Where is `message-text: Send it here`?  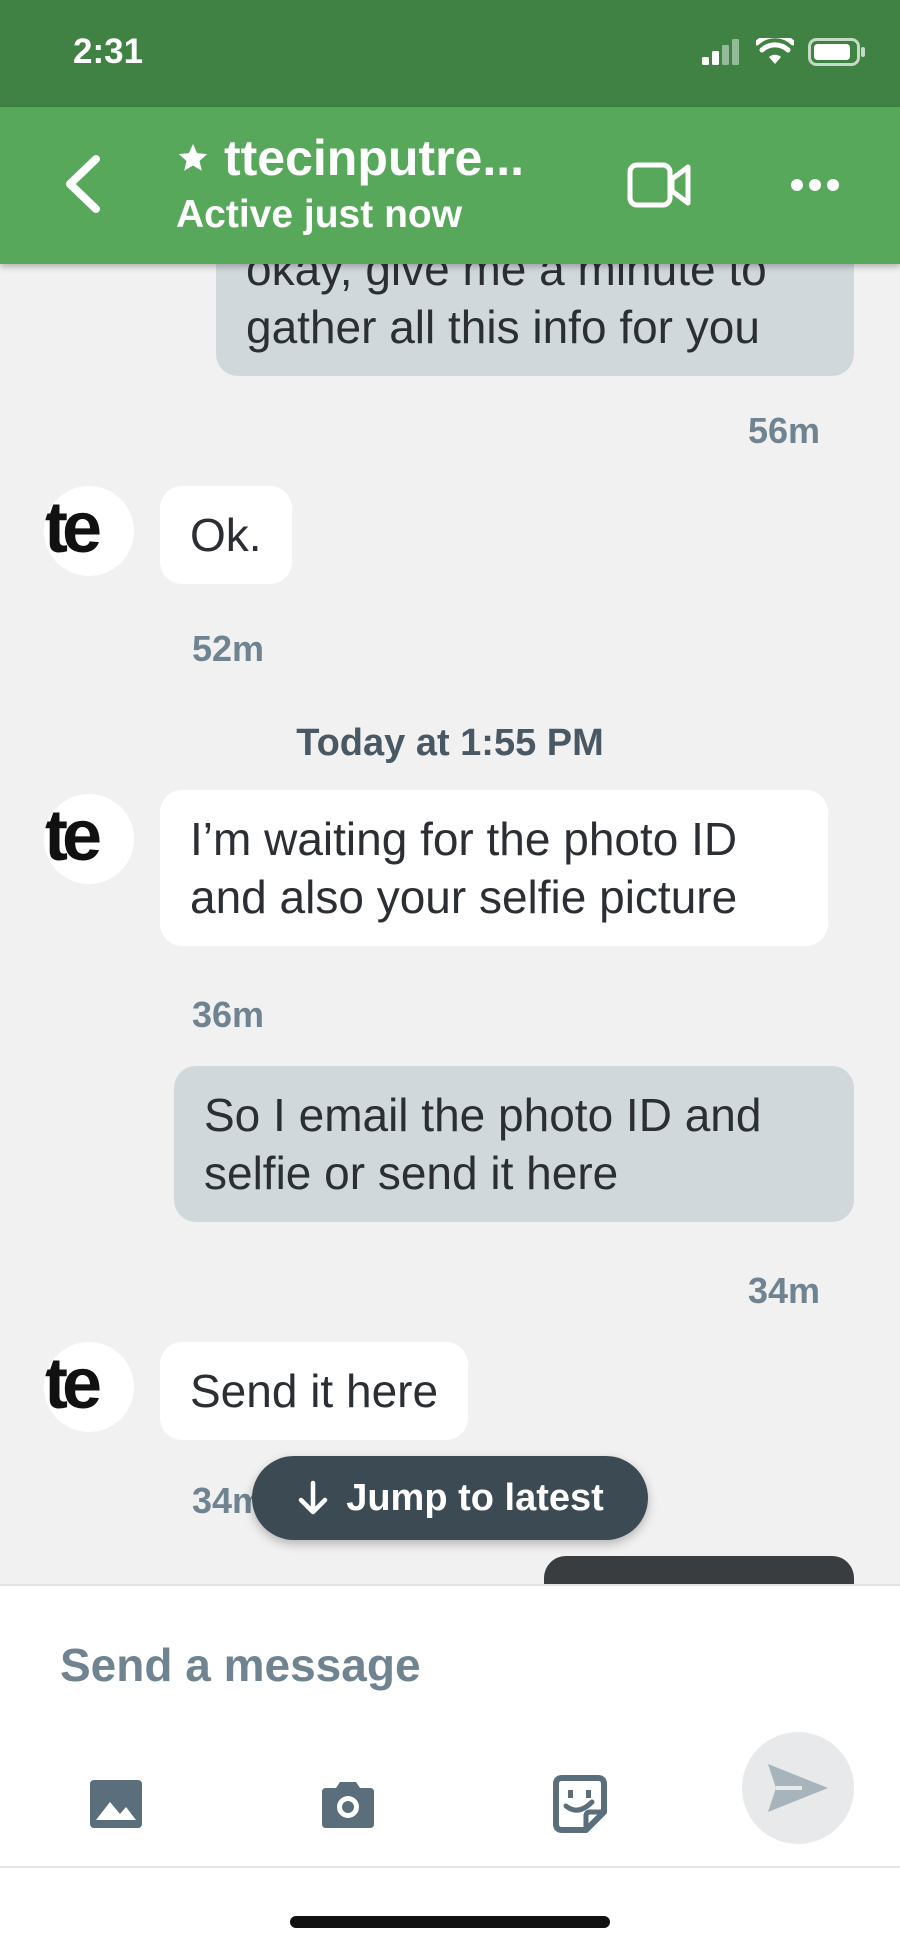 message-text: Send it here is located at coordinates (314, 1391).